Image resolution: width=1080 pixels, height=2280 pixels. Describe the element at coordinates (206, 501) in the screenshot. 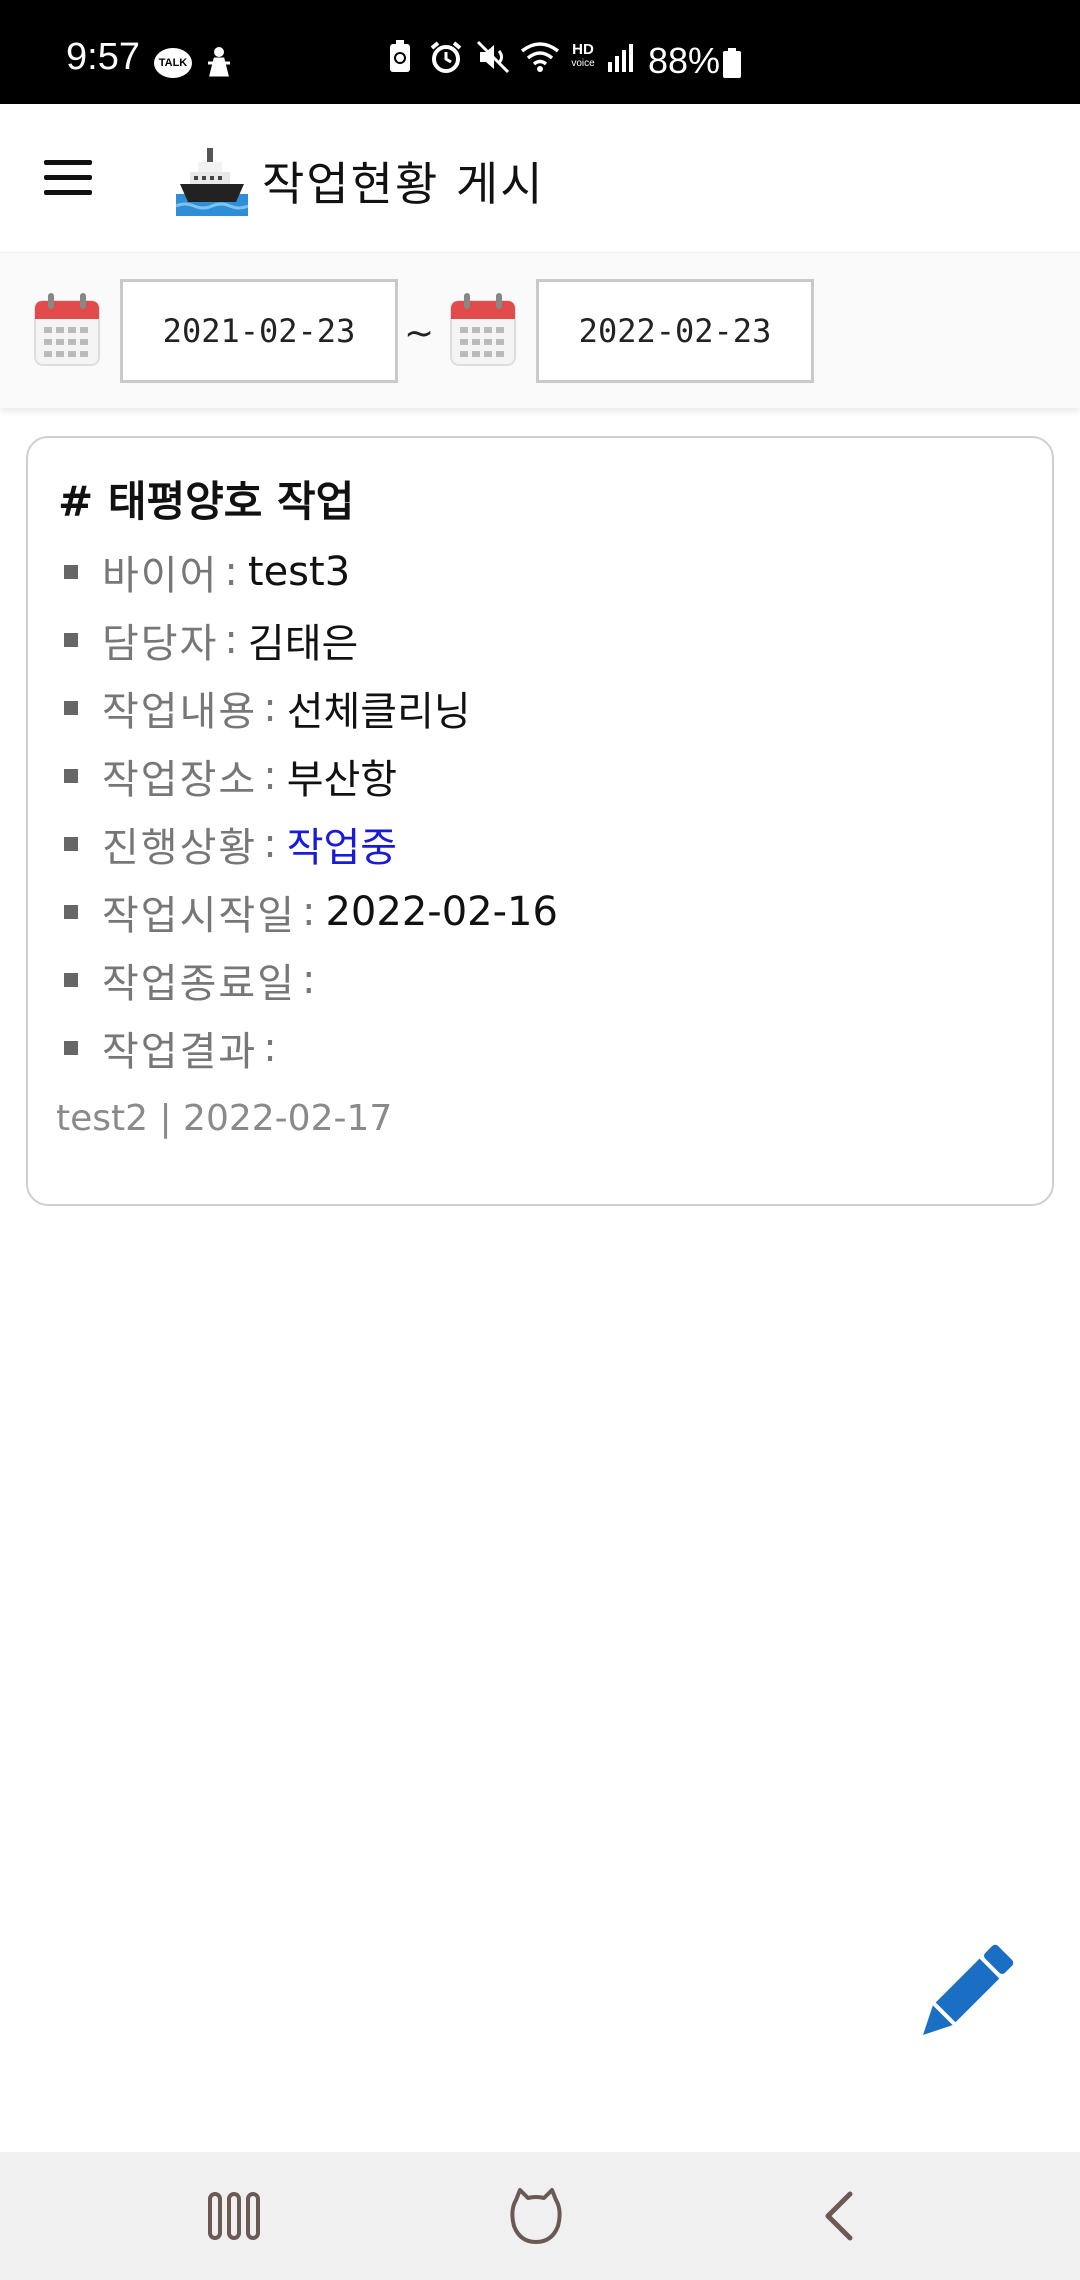

I see `card-title: # 태평양호 작업` at that location.